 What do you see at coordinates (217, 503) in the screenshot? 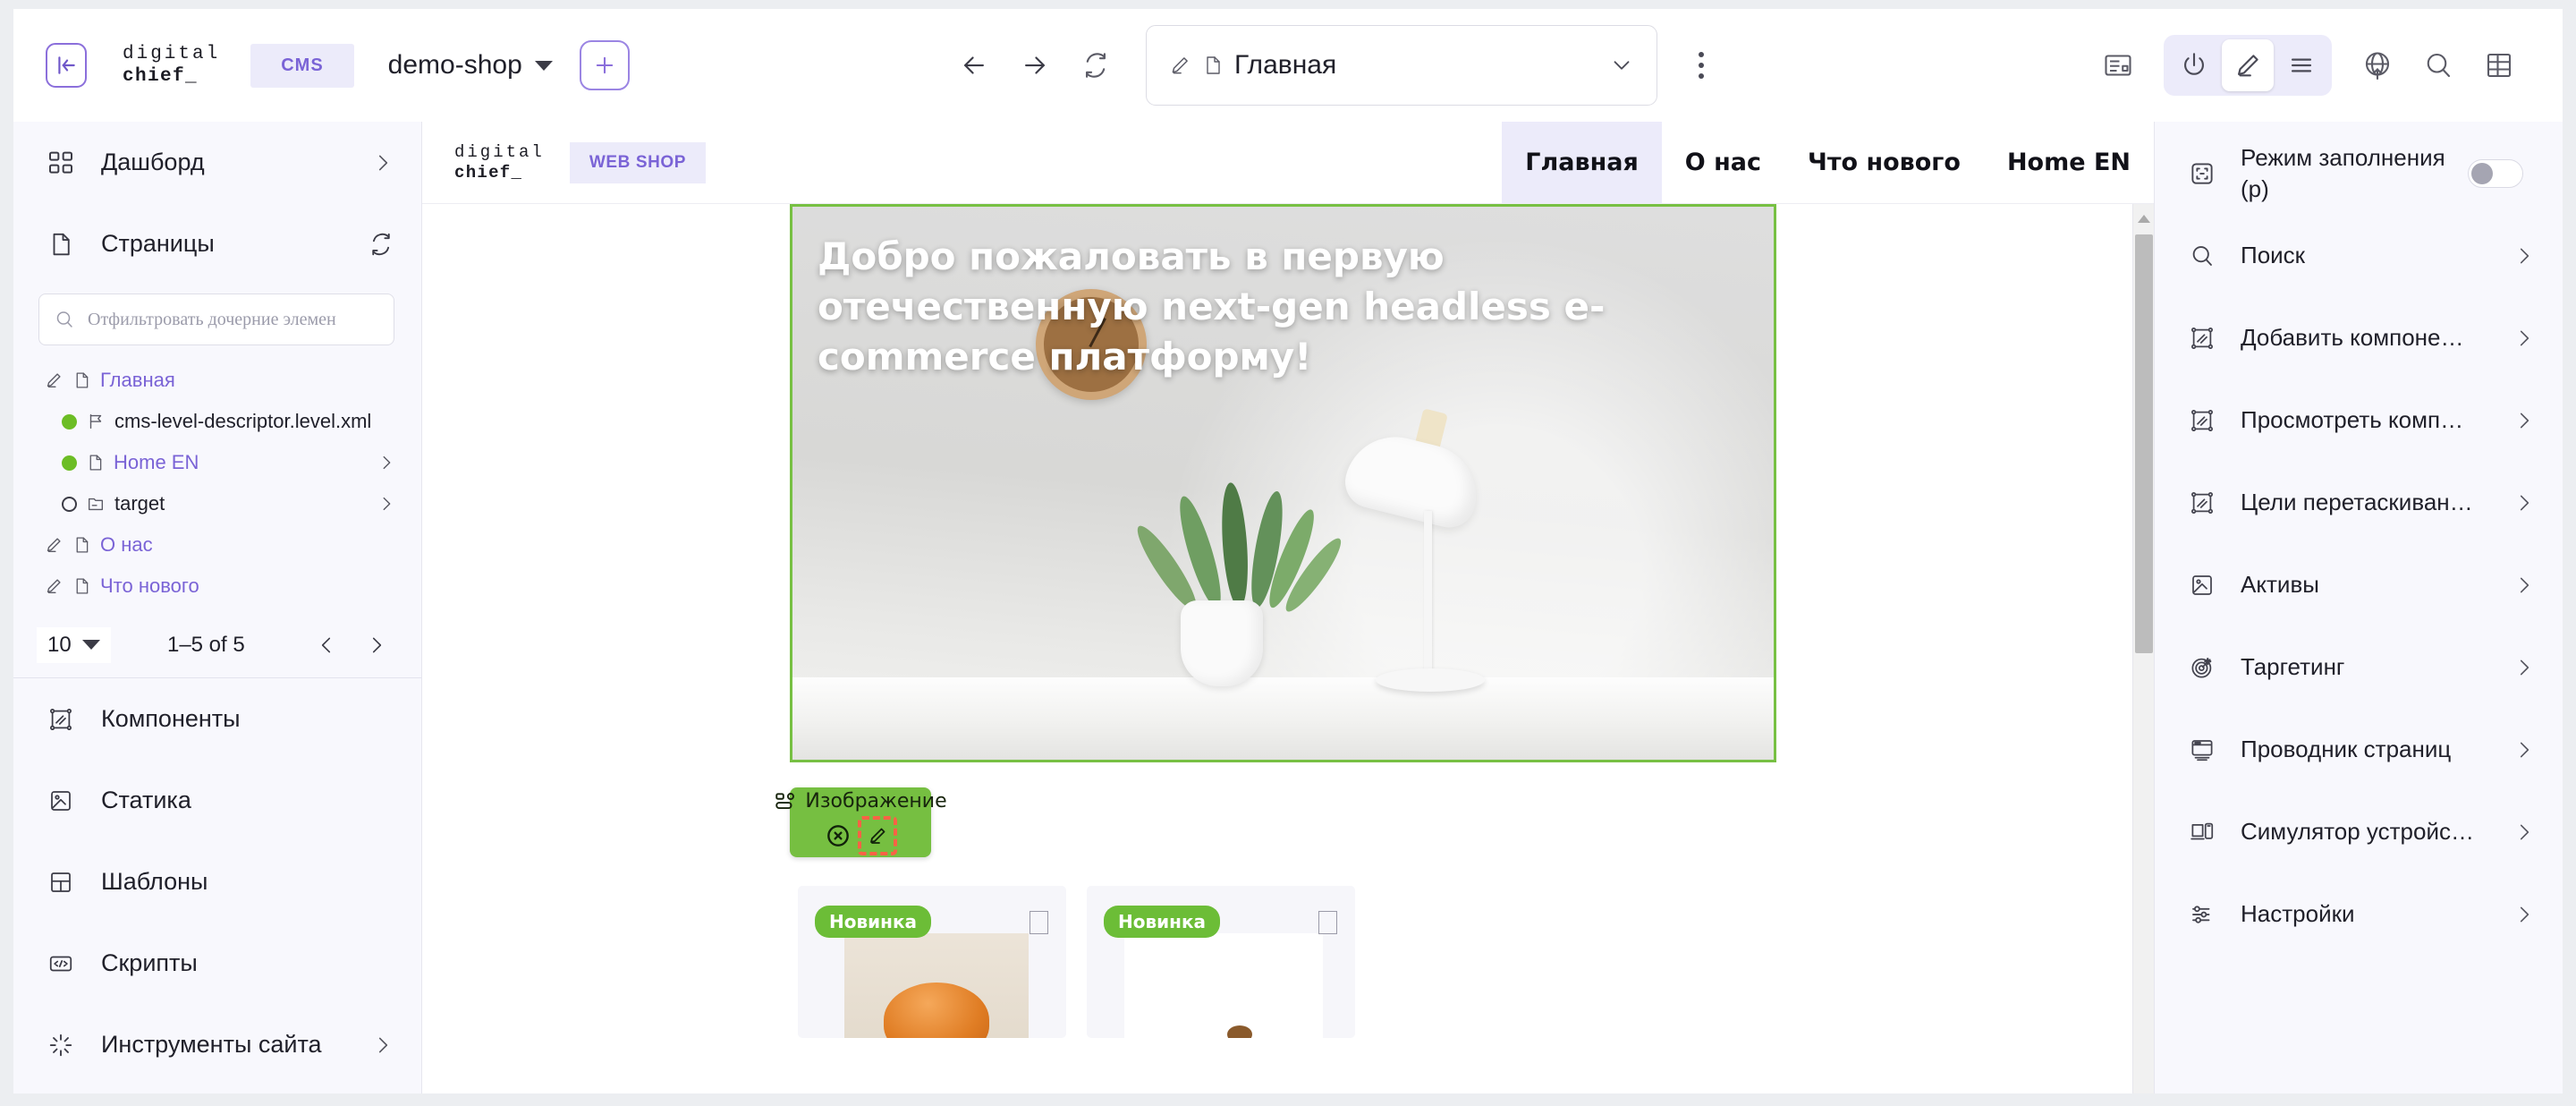
I see `tree-item-target: target` at bounding box center [217, 503].